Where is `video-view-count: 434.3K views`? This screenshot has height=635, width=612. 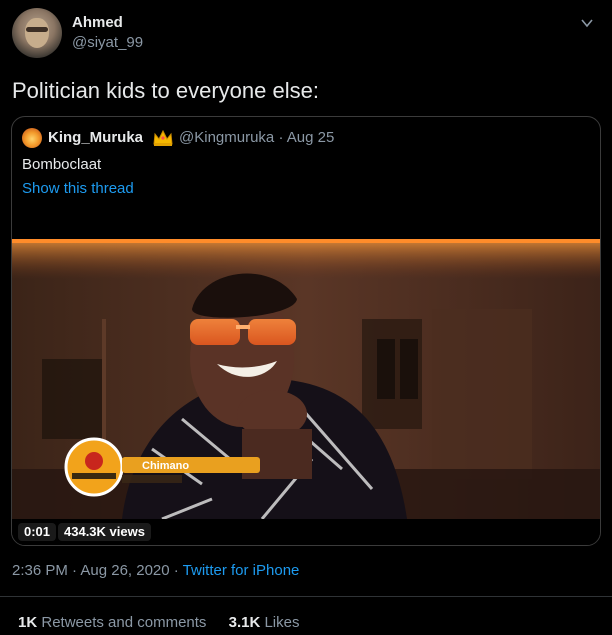
video-view-count: 434.3K views is located at coordinates (104, 532).